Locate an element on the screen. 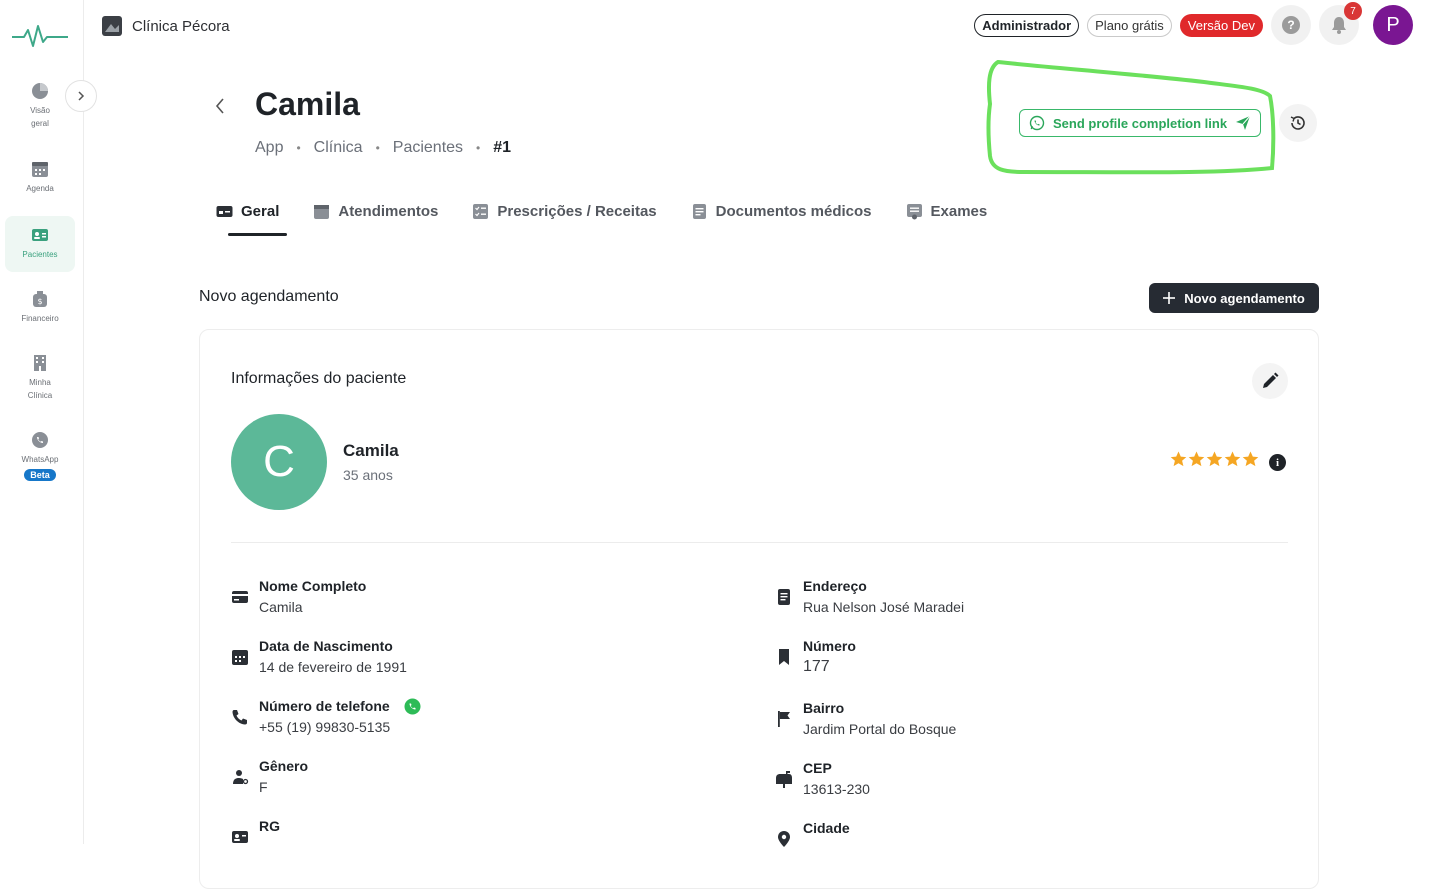 The width and height of the screenshot is (1435, 889). chevron-left-icon is located at coordinates (219, 106).